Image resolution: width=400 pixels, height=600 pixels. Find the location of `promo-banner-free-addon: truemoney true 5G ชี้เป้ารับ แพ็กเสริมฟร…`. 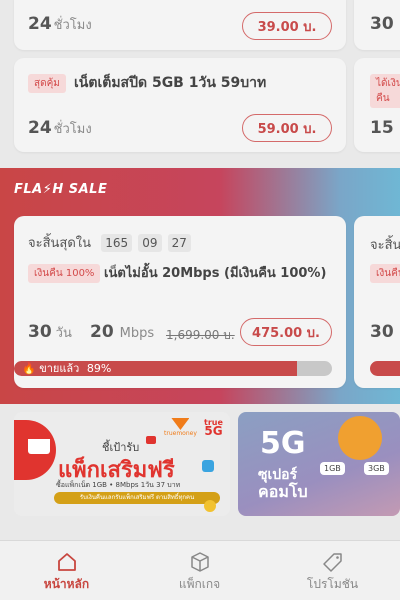

promo-banner-free-addon: truemoney true 5G ชี้เป้ารับ แพ็กเสริมฟร… is located at coordinates (122, 464).